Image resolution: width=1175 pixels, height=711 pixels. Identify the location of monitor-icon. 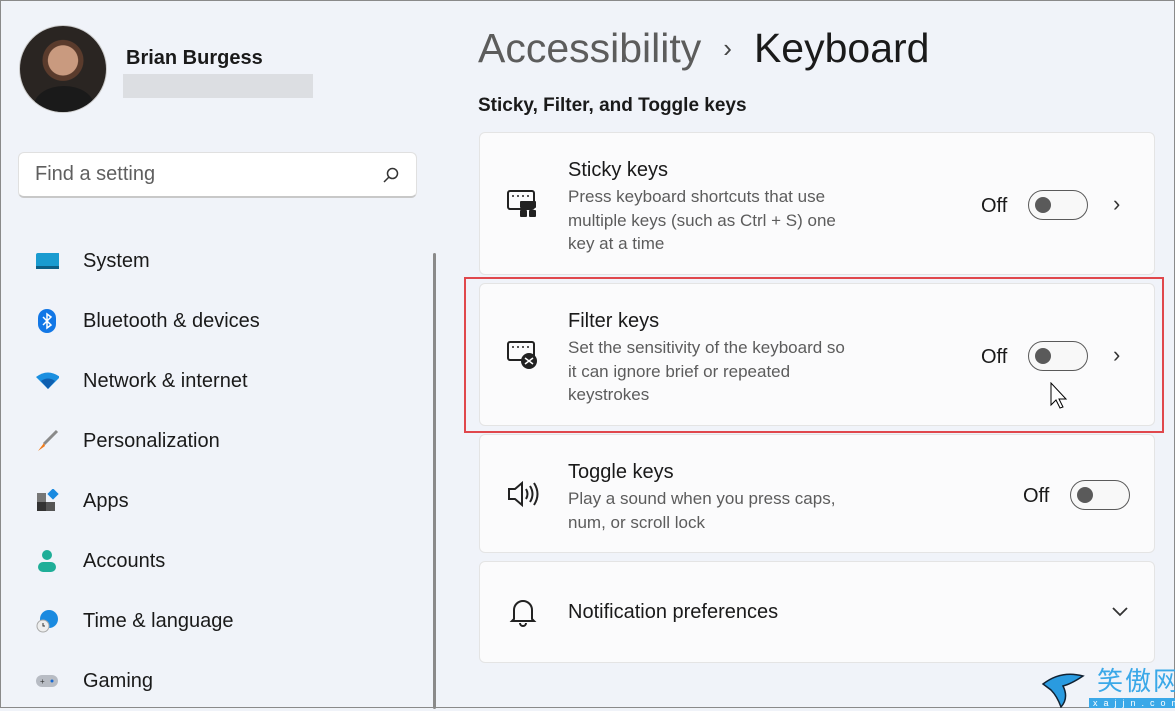
(47, 261).